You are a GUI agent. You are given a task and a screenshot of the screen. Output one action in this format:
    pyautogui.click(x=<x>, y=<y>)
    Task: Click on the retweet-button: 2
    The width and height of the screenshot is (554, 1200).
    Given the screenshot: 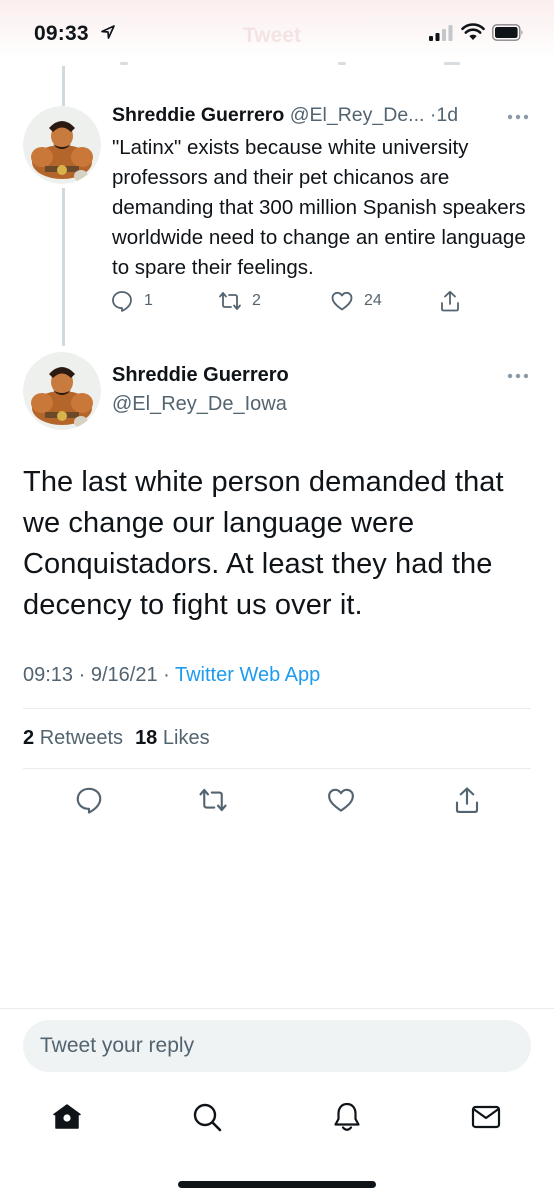 What is the action you would take?
    pyautogui.click(x=239, y=301)
    